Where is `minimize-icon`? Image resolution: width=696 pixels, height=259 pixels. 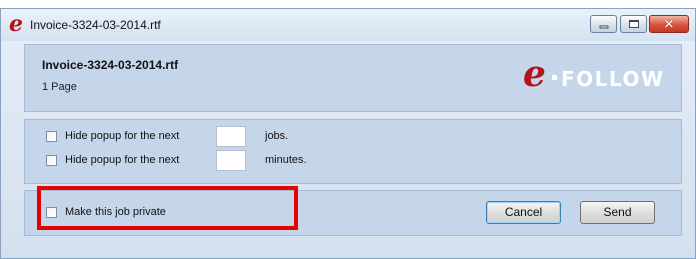
minimize-icon is located at coordinates (603, 27).